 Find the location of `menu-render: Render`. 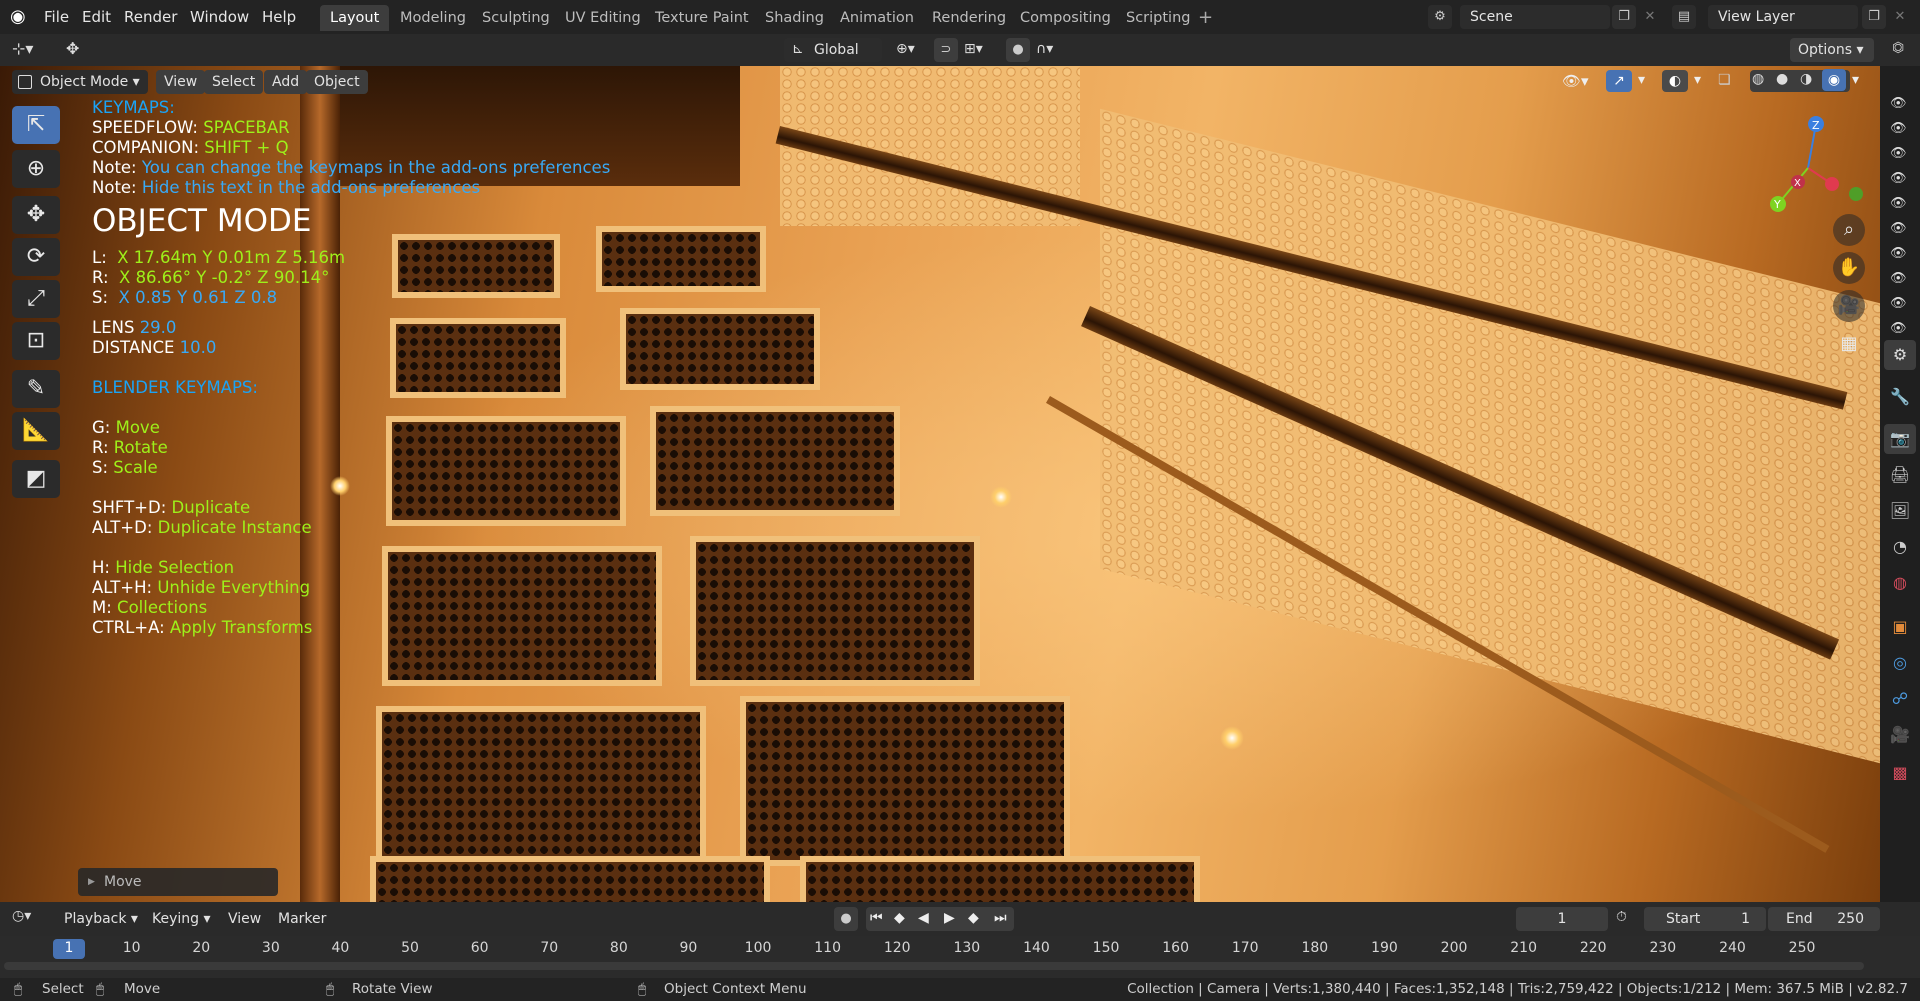

menu-render: Render is located at coordinates (150, 17).